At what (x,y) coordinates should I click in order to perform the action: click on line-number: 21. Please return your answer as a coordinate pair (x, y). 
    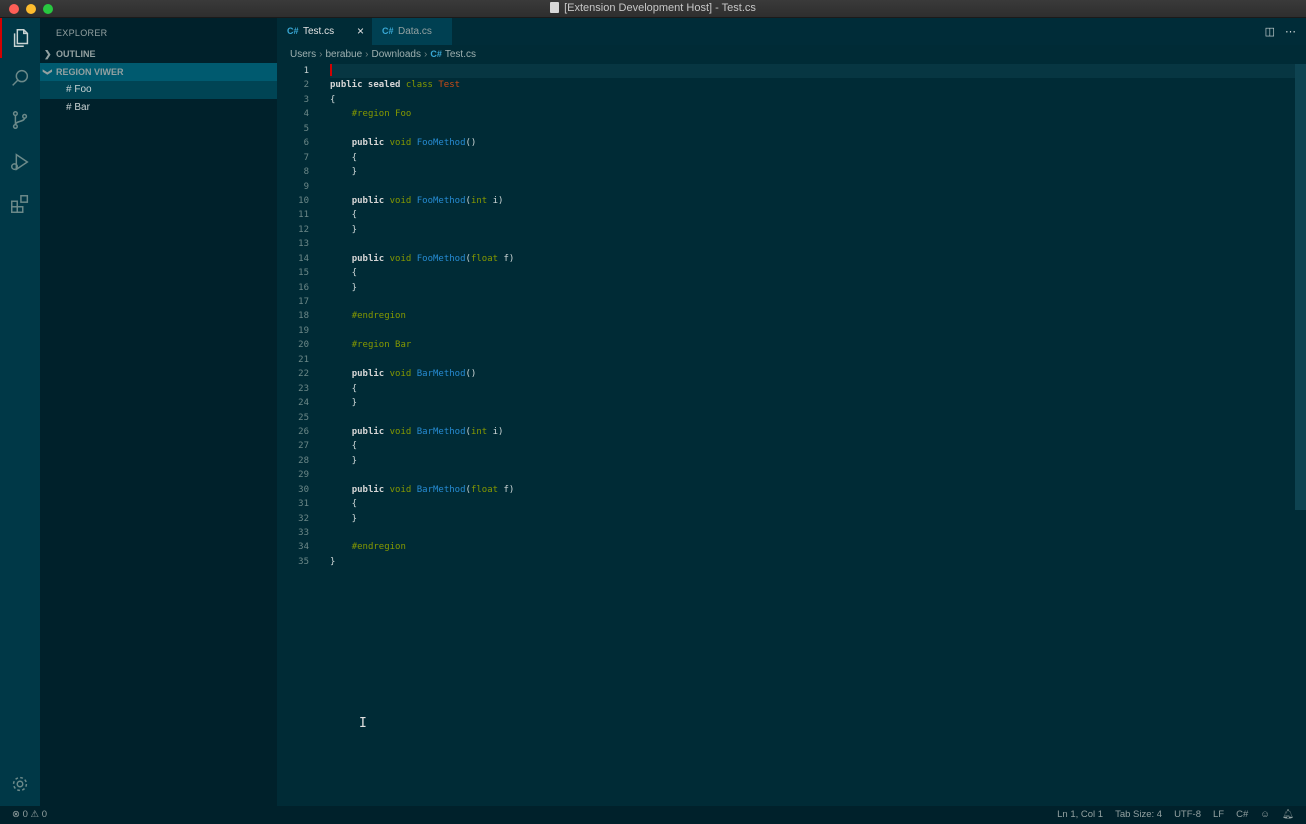
    Looking at the image, I should click on (303, 359).